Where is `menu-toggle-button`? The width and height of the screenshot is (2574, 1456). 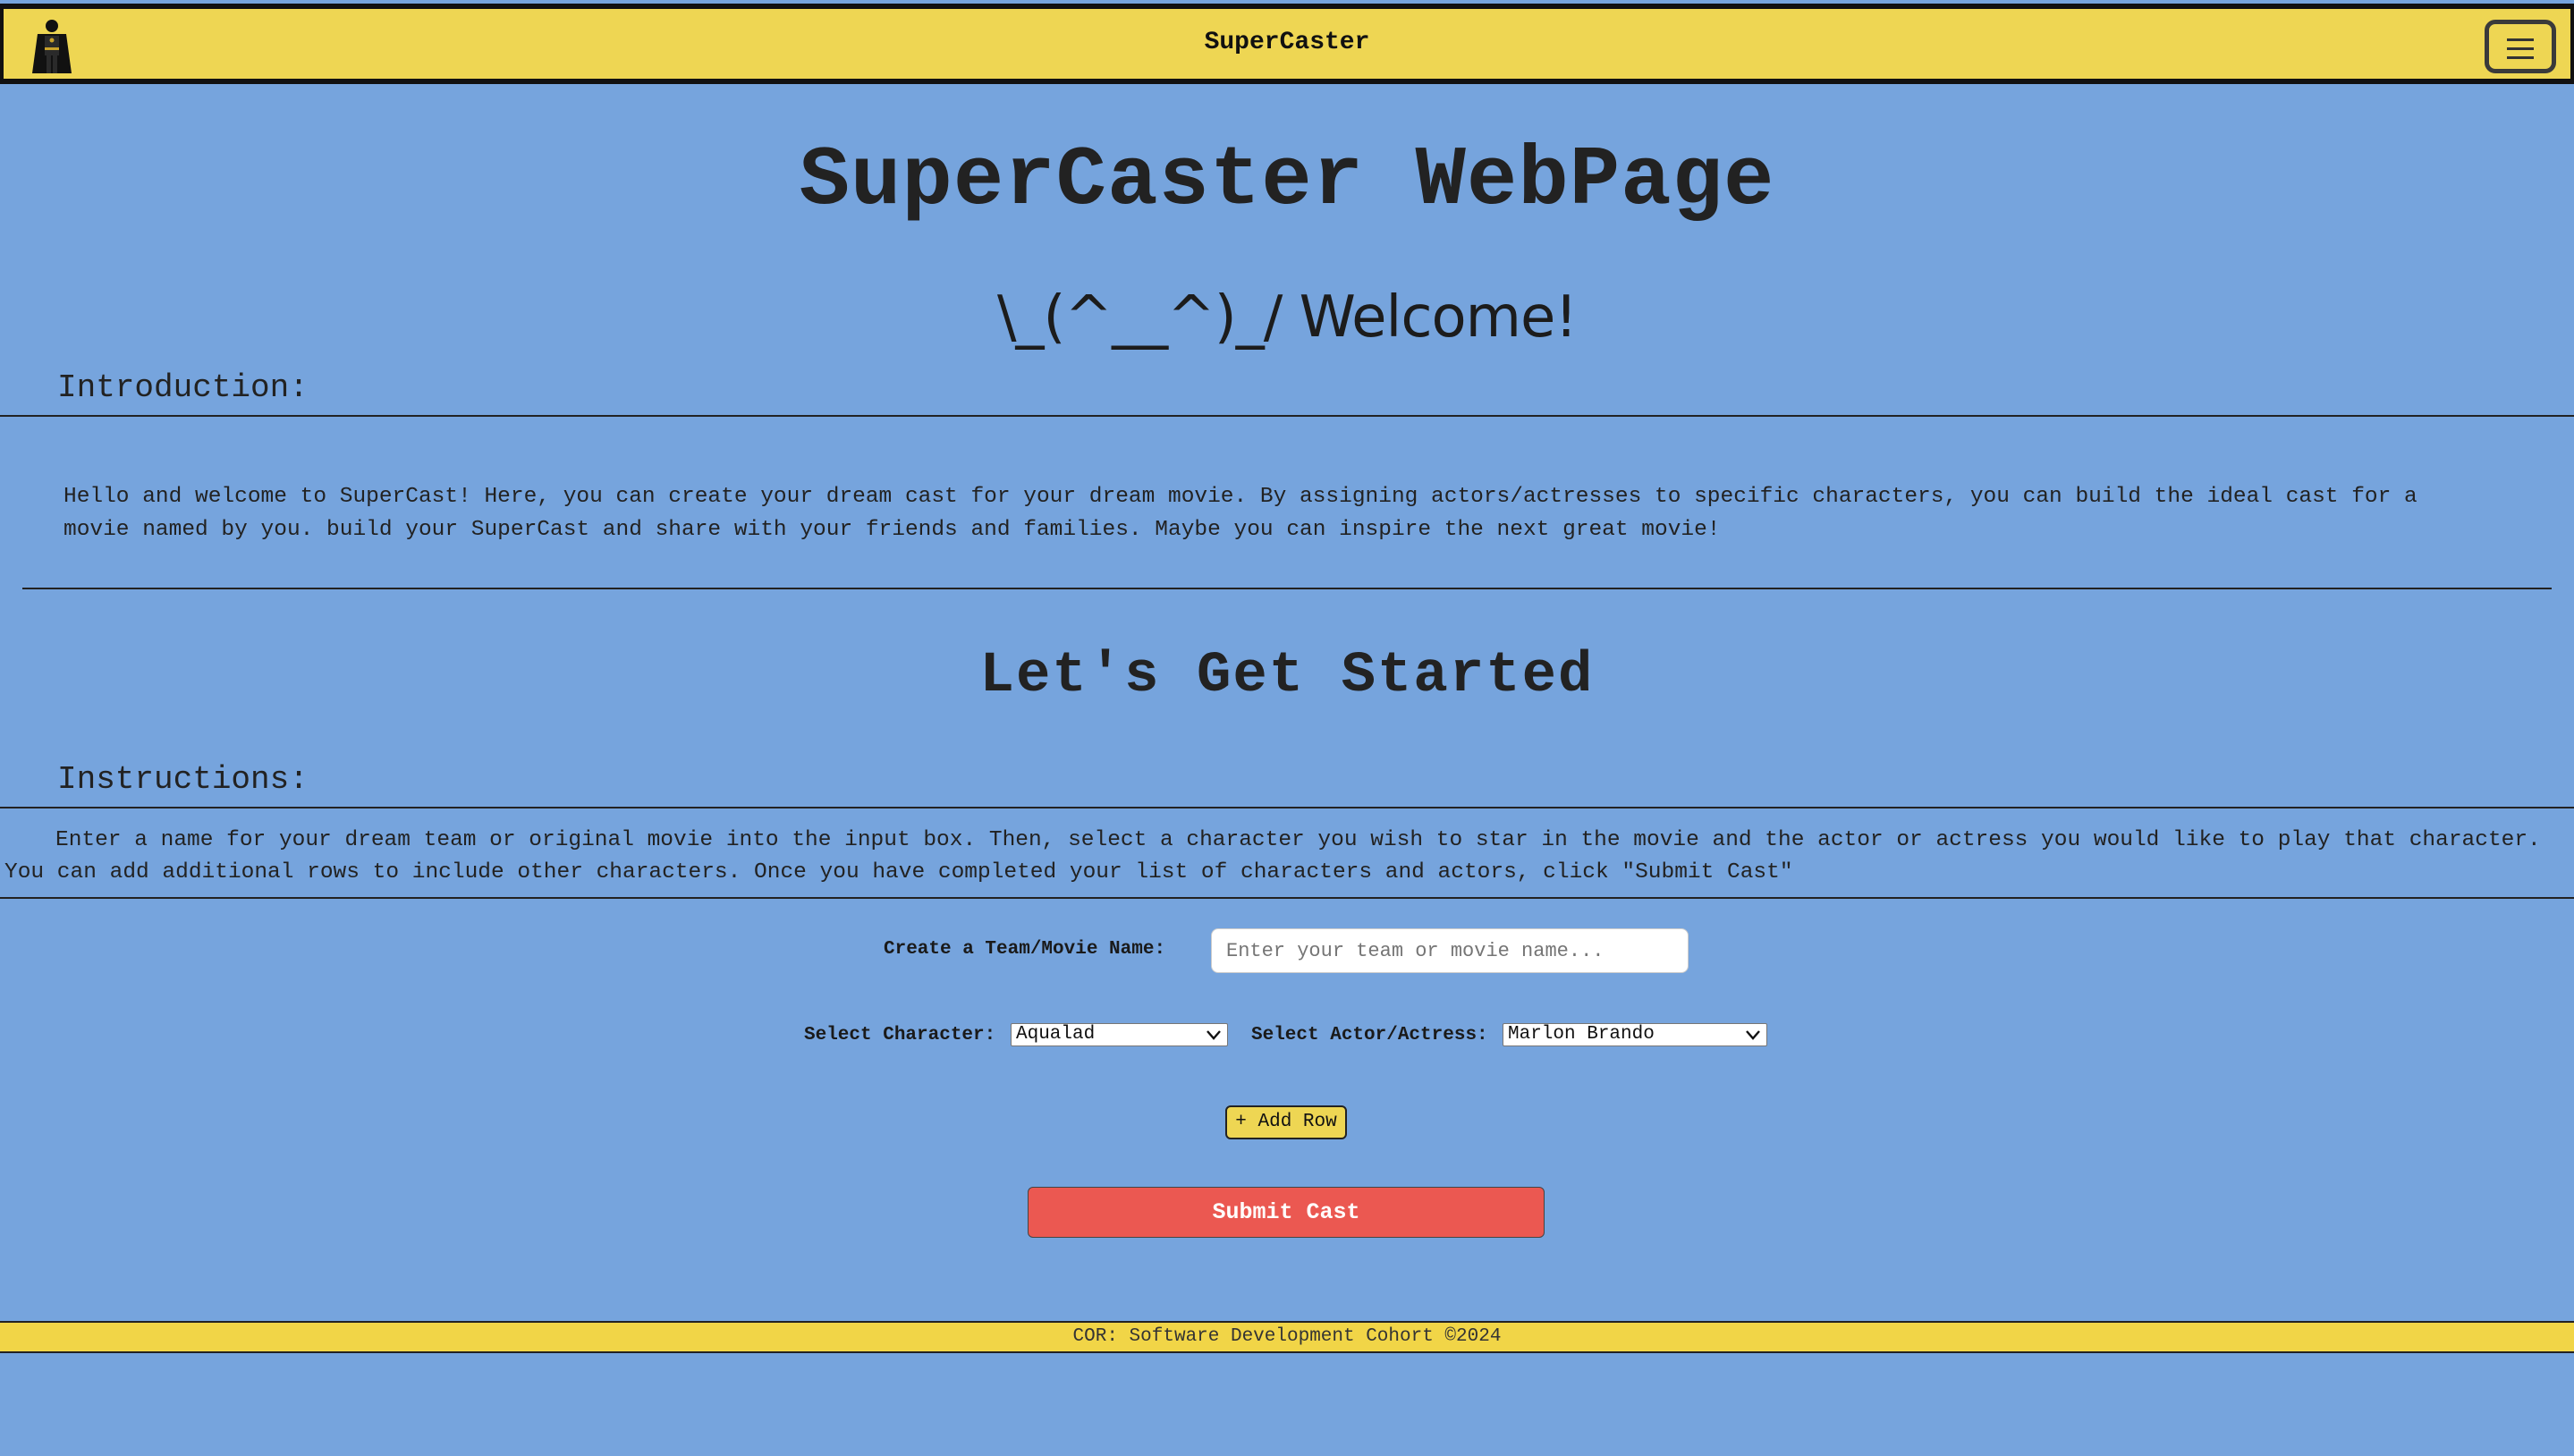 menu-toggle-button is located at coordinates (2520, 46).